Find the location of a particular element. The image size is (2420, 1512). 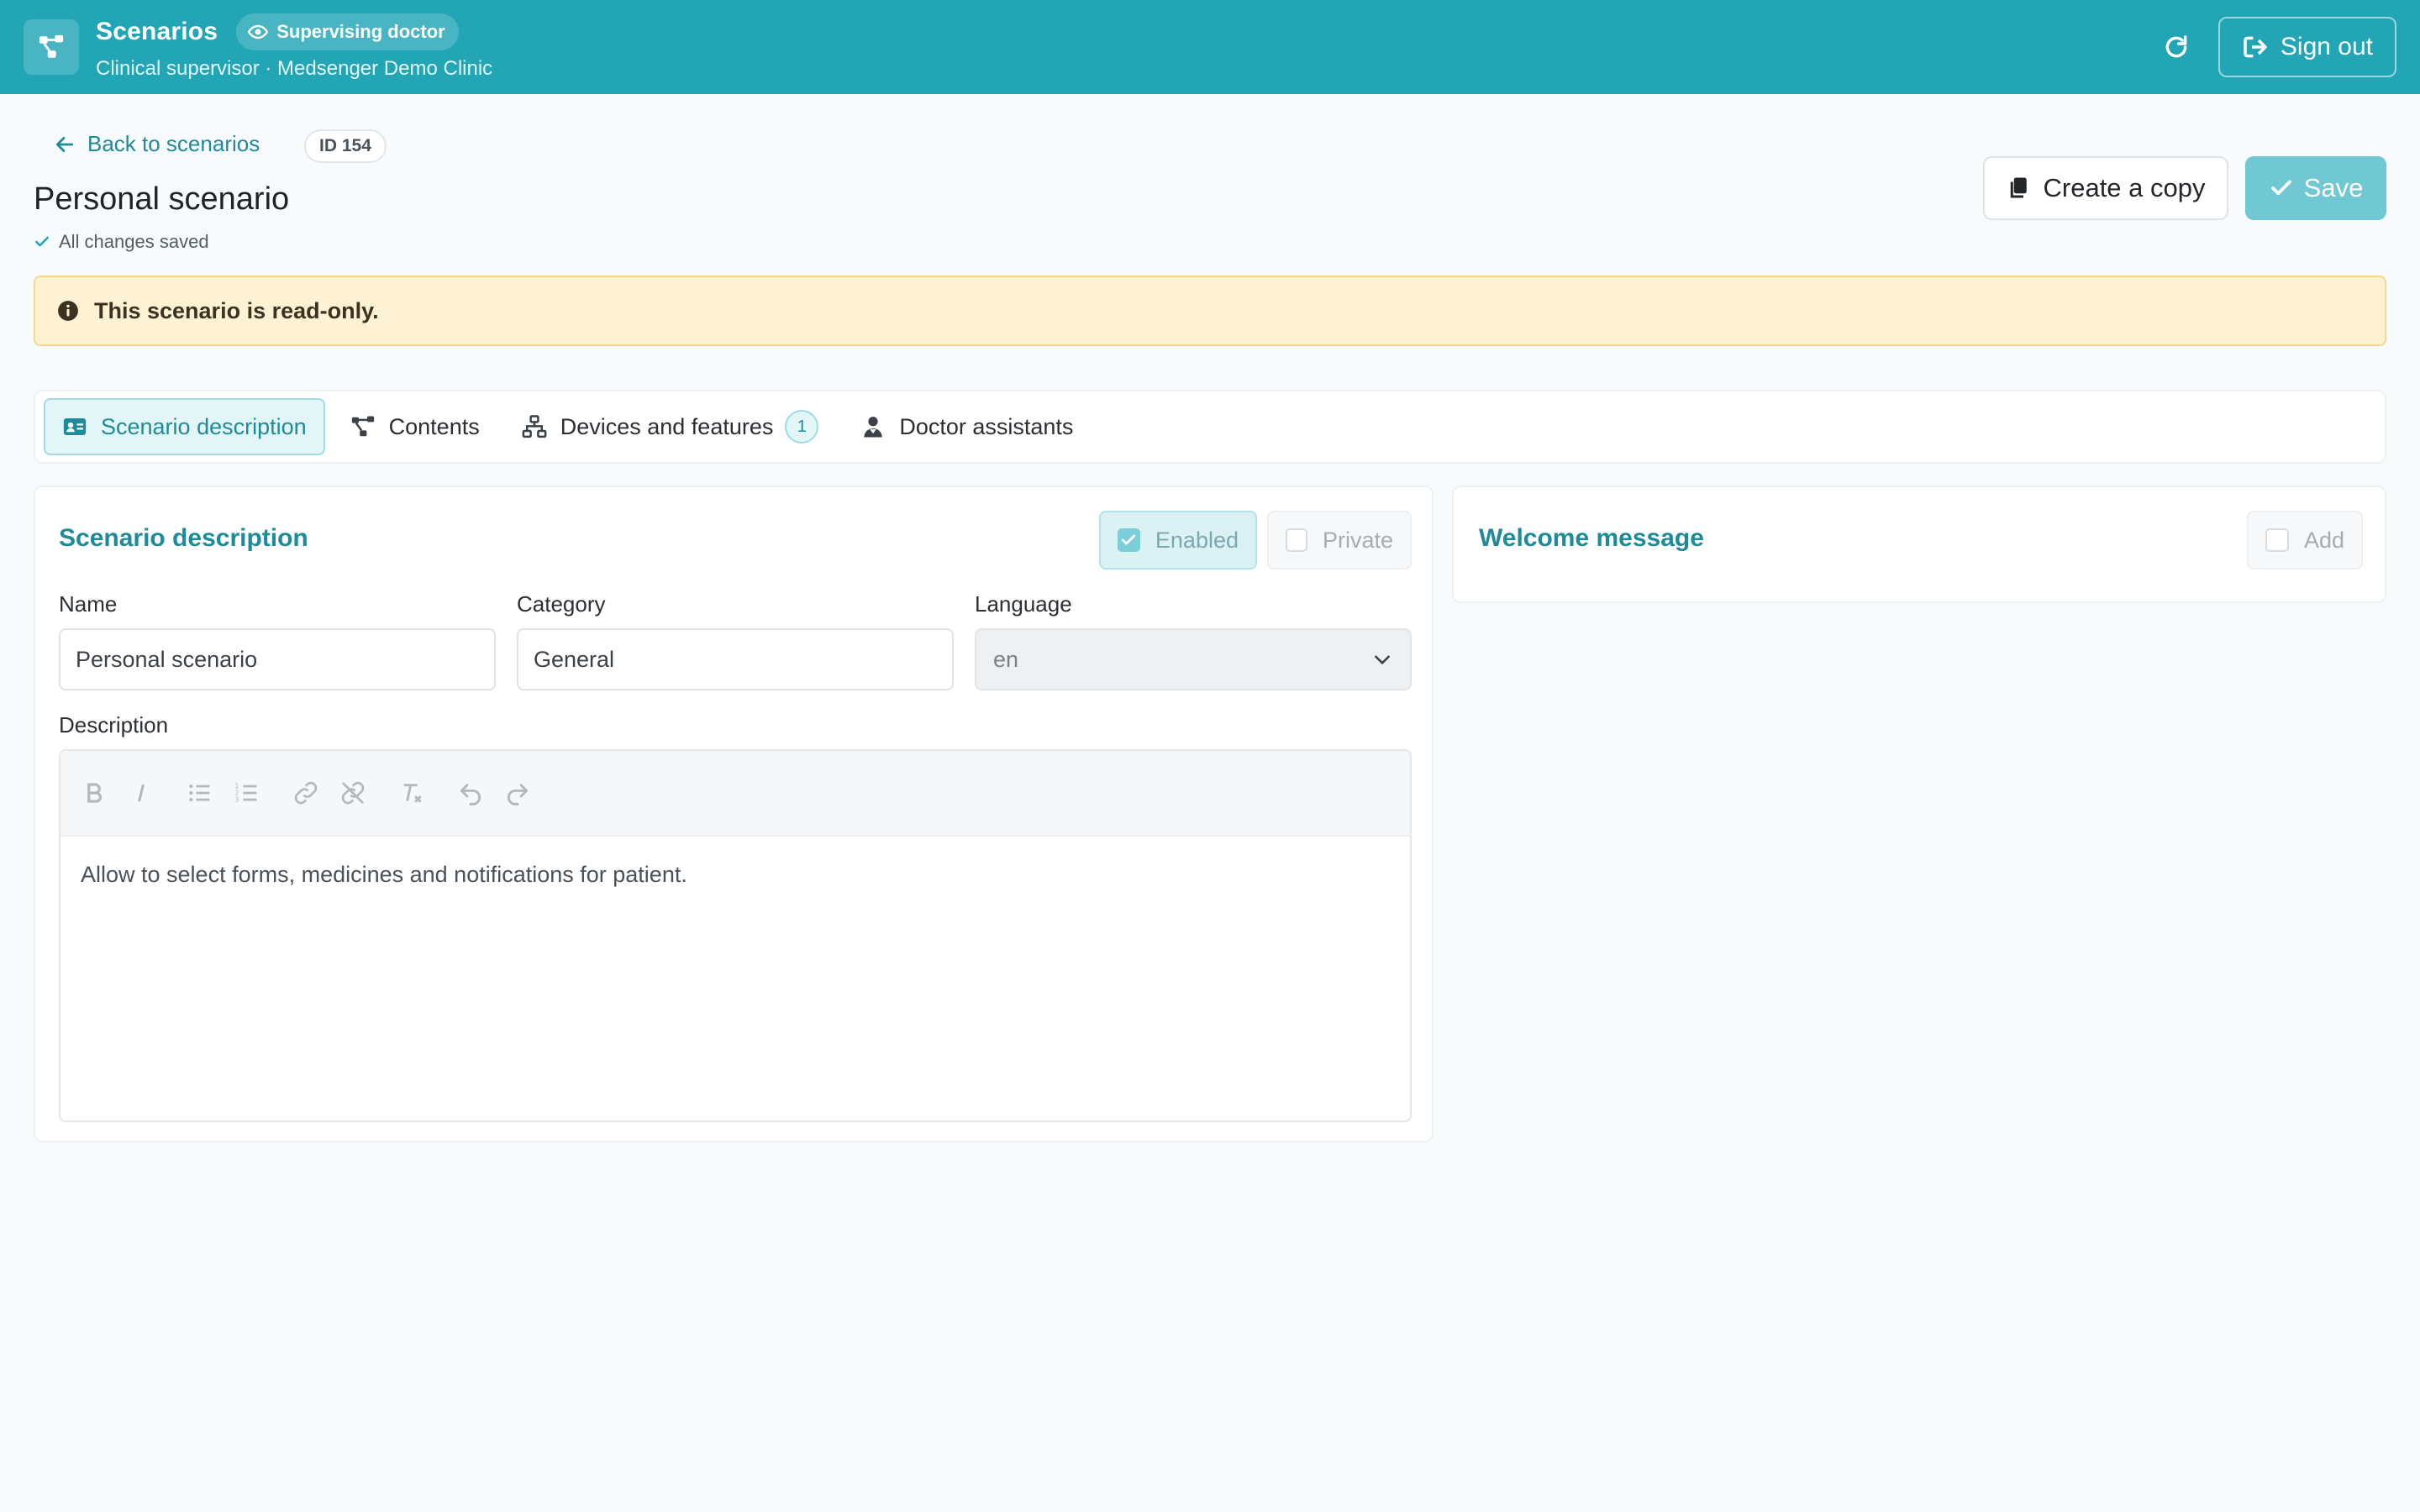

private-label: Private is located at coordinates (1357, 540).